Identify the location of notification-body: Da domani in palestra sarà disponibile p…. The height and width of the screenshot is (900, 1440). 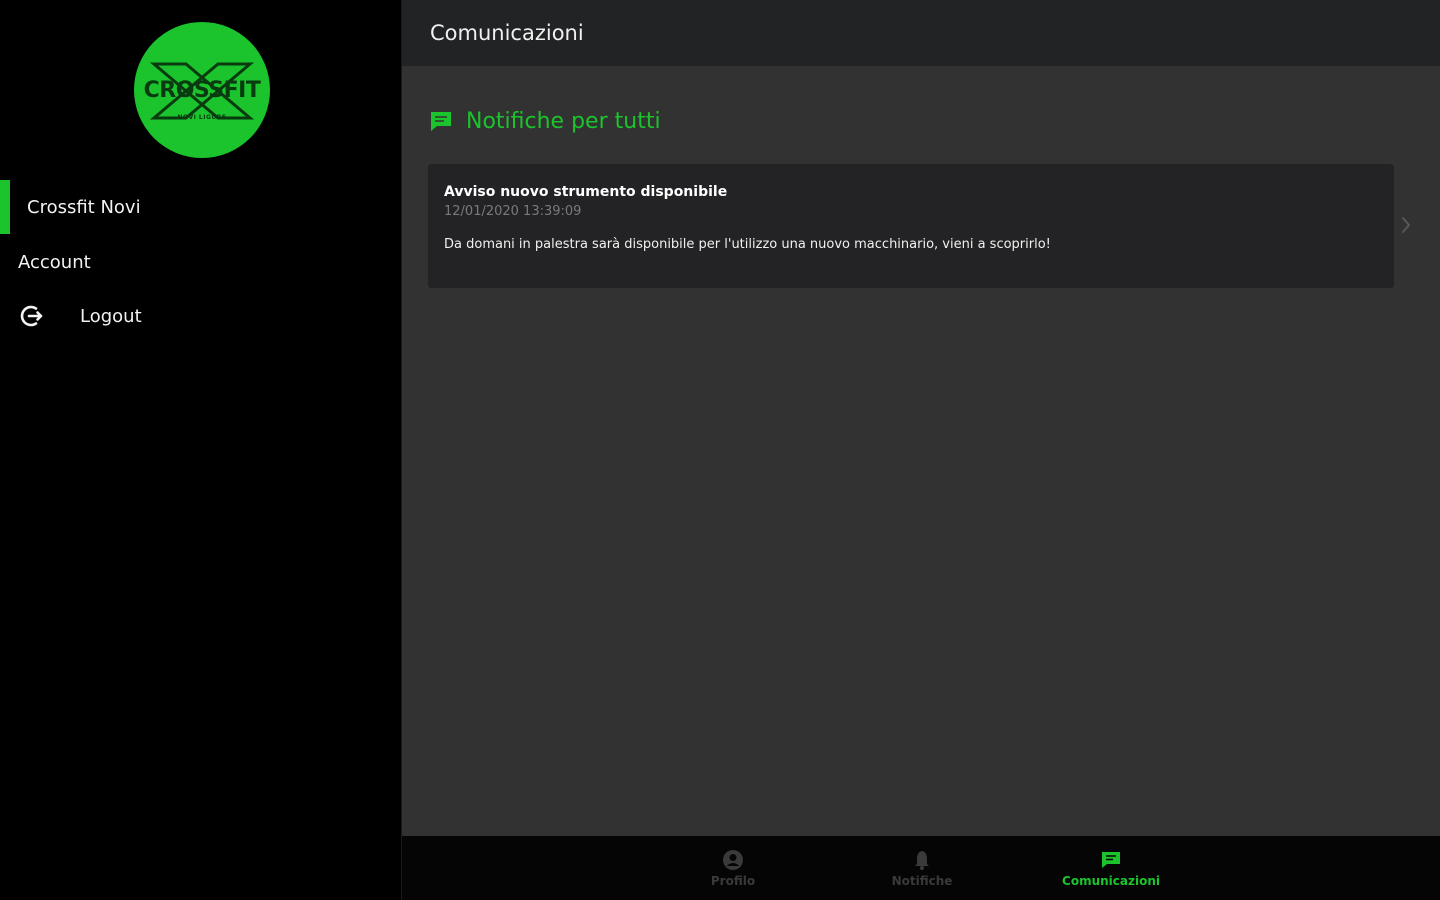
(747, 244).